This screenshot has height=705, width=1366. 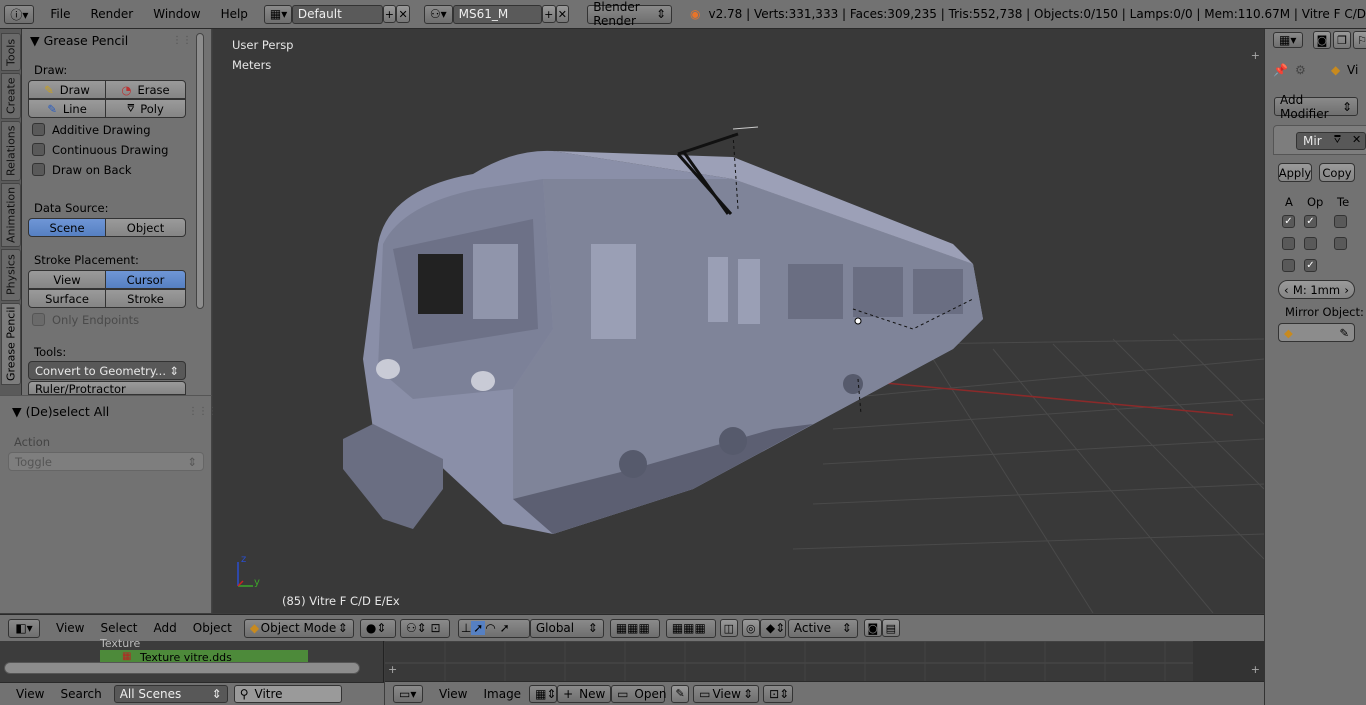 I want to click on erase-button: ◔ Erase, so click(x=145, y=89).